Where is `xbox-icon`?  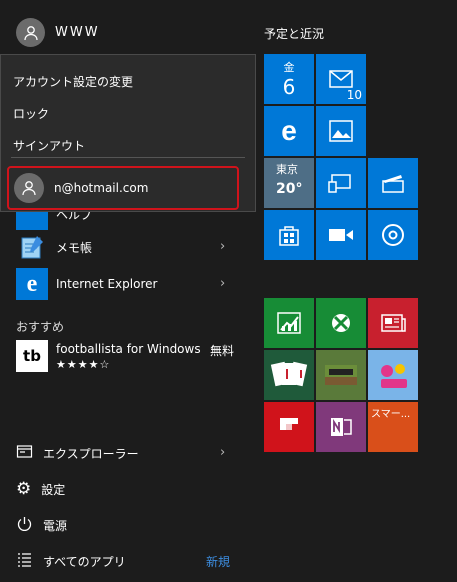
xbox-icon is located at coordinates (341, 323).